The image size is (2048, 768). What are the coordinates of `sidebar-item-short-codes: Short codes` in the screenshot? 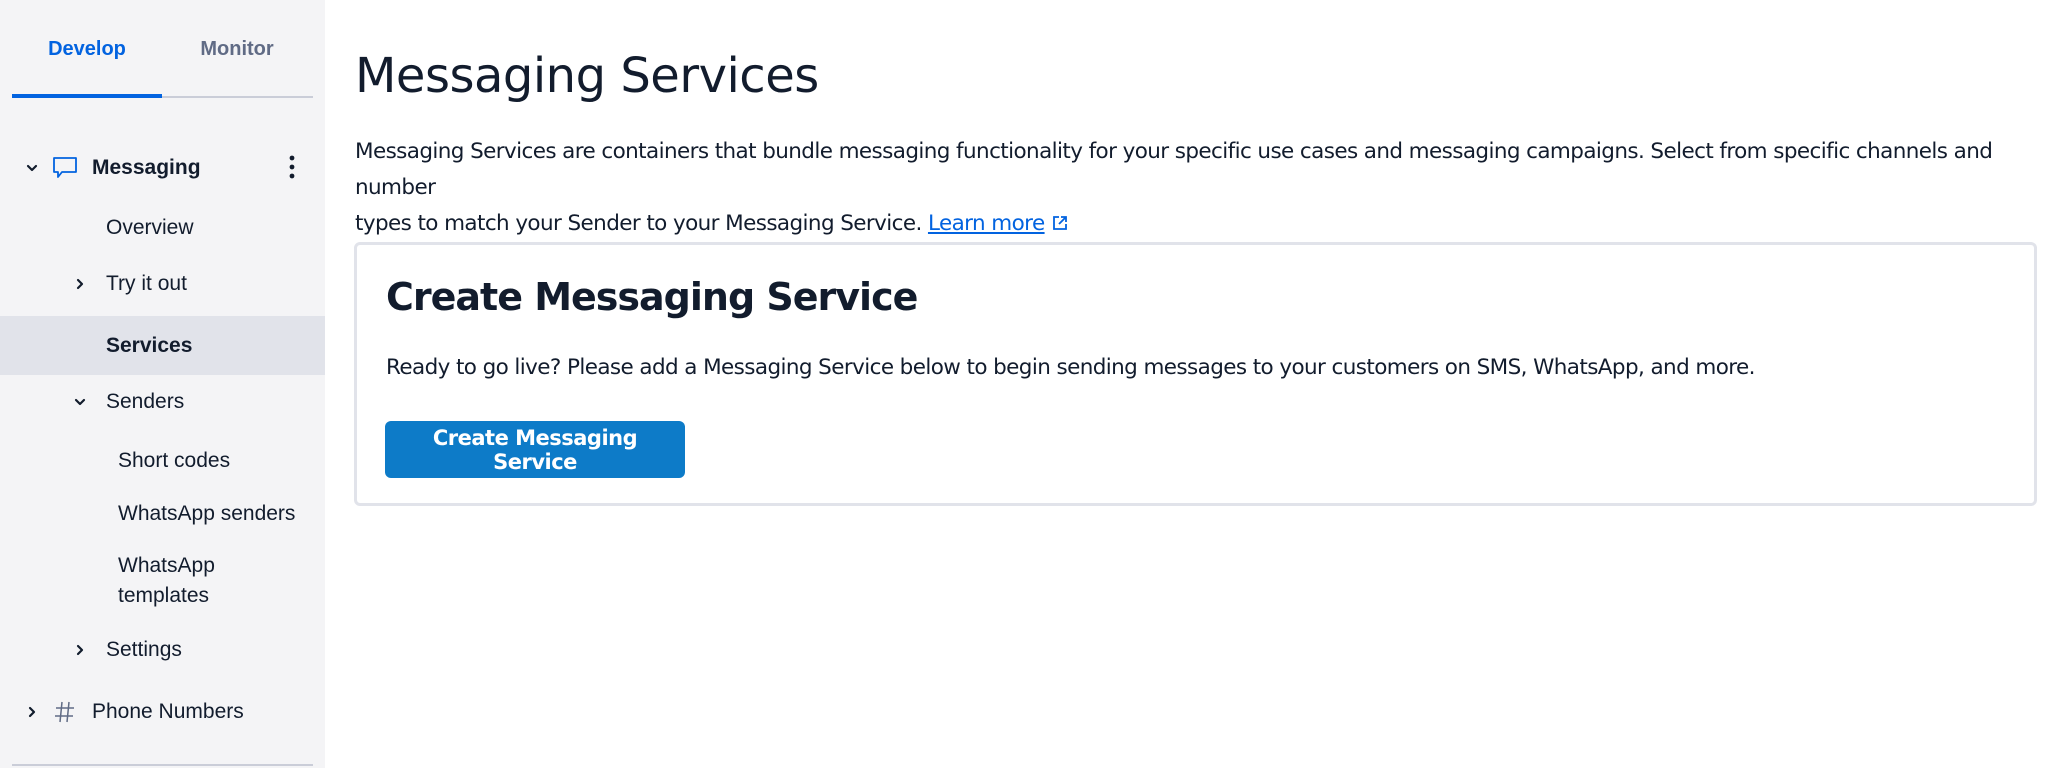 It's located at (162, 461).